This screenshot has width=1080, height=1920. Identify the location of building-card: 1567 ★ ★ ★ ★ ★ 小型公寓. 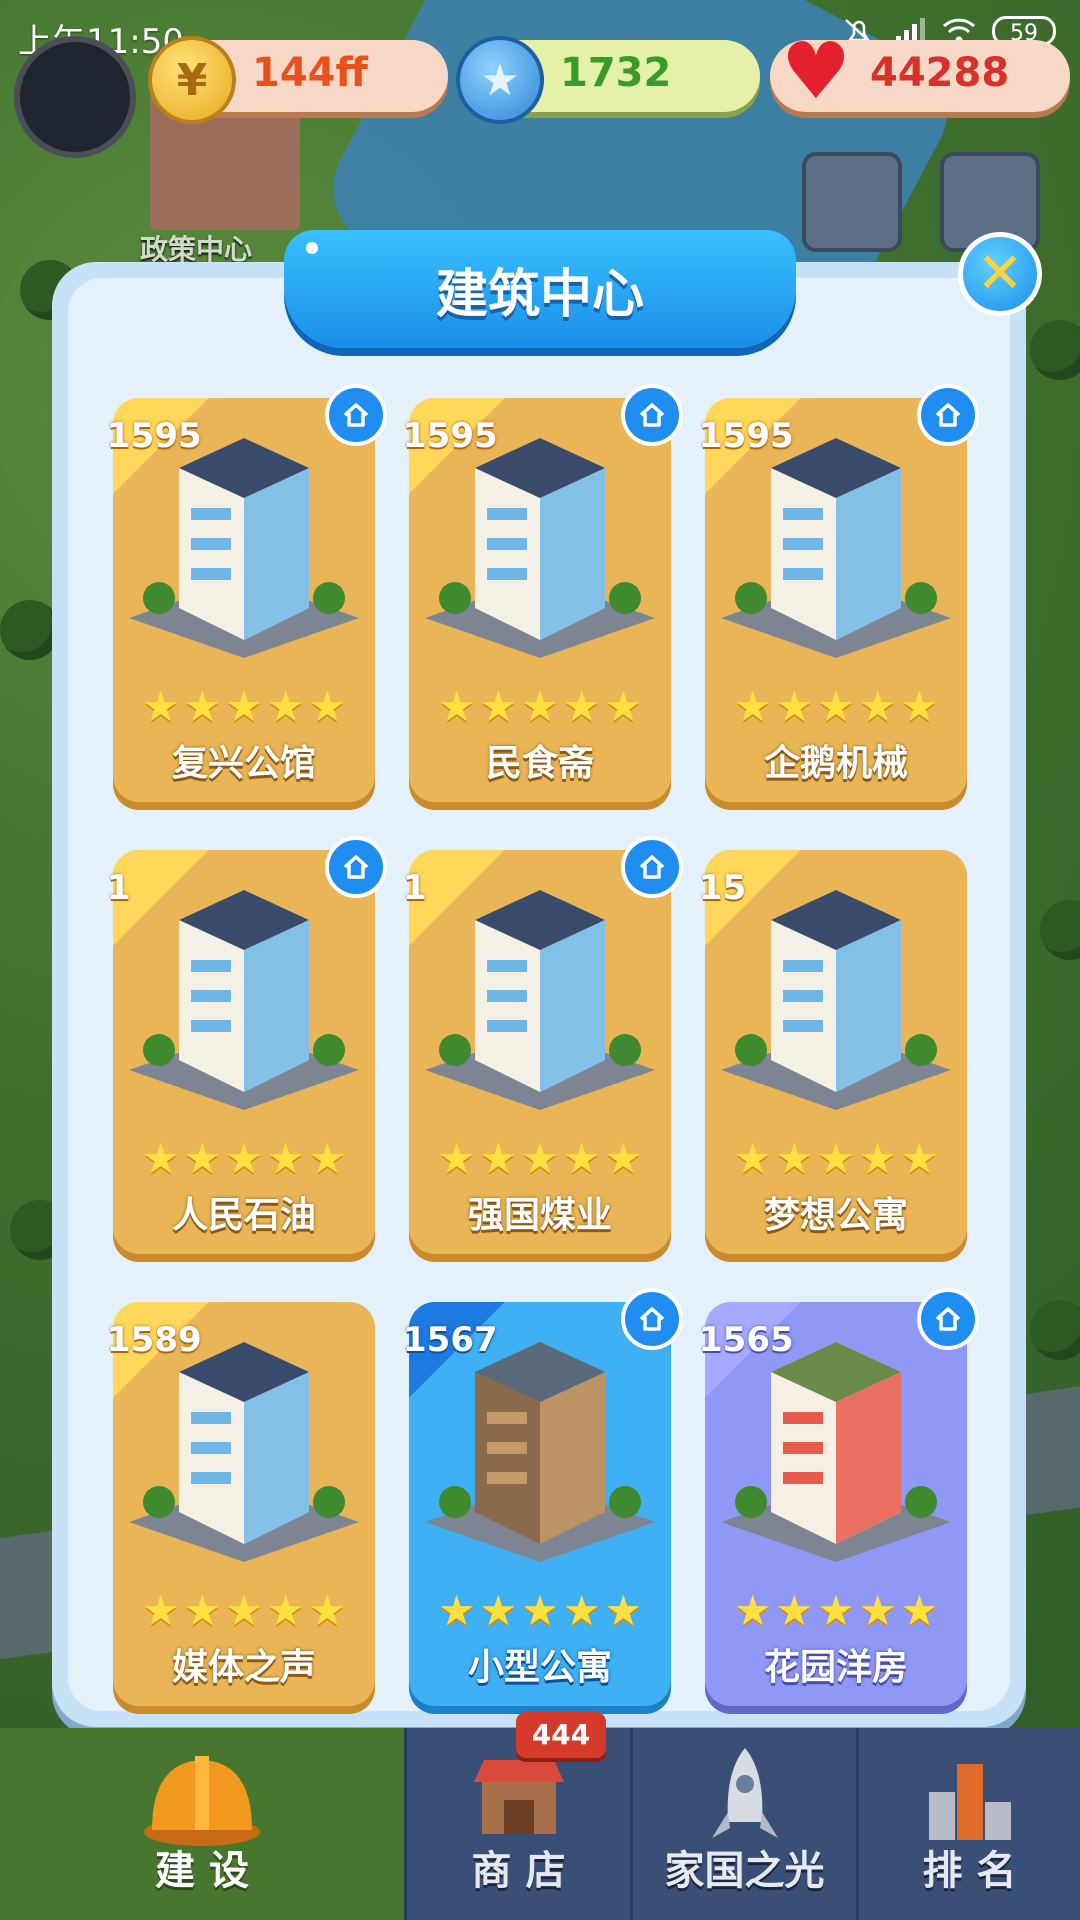
(543, 1497).